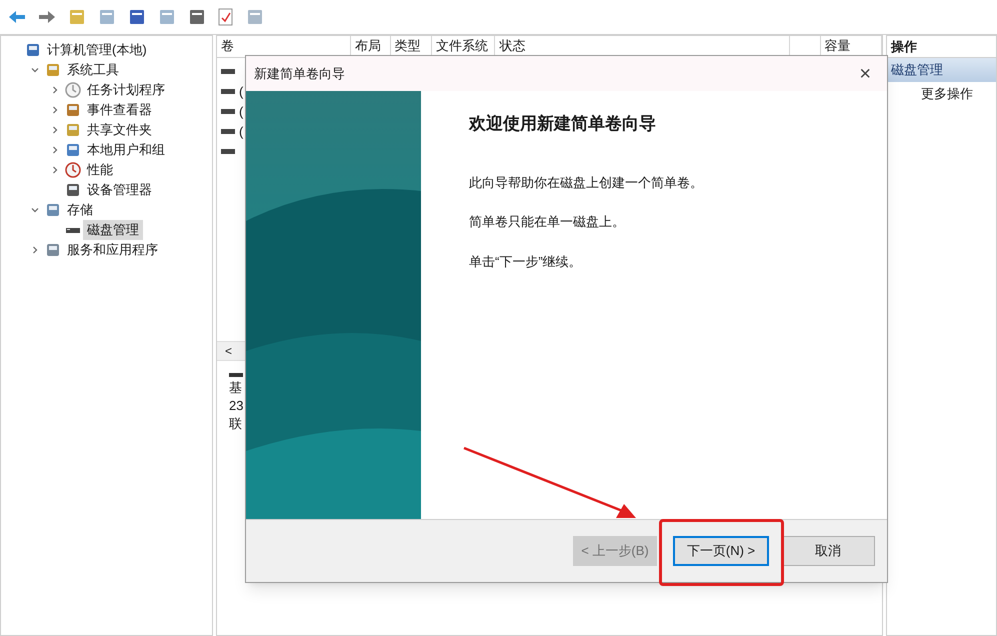 Image resolution: width=997 pixels, height=636 pixels. Describe the element at coordinates (226, 17) in the screenshot. I see `checklist-icon` at that location.